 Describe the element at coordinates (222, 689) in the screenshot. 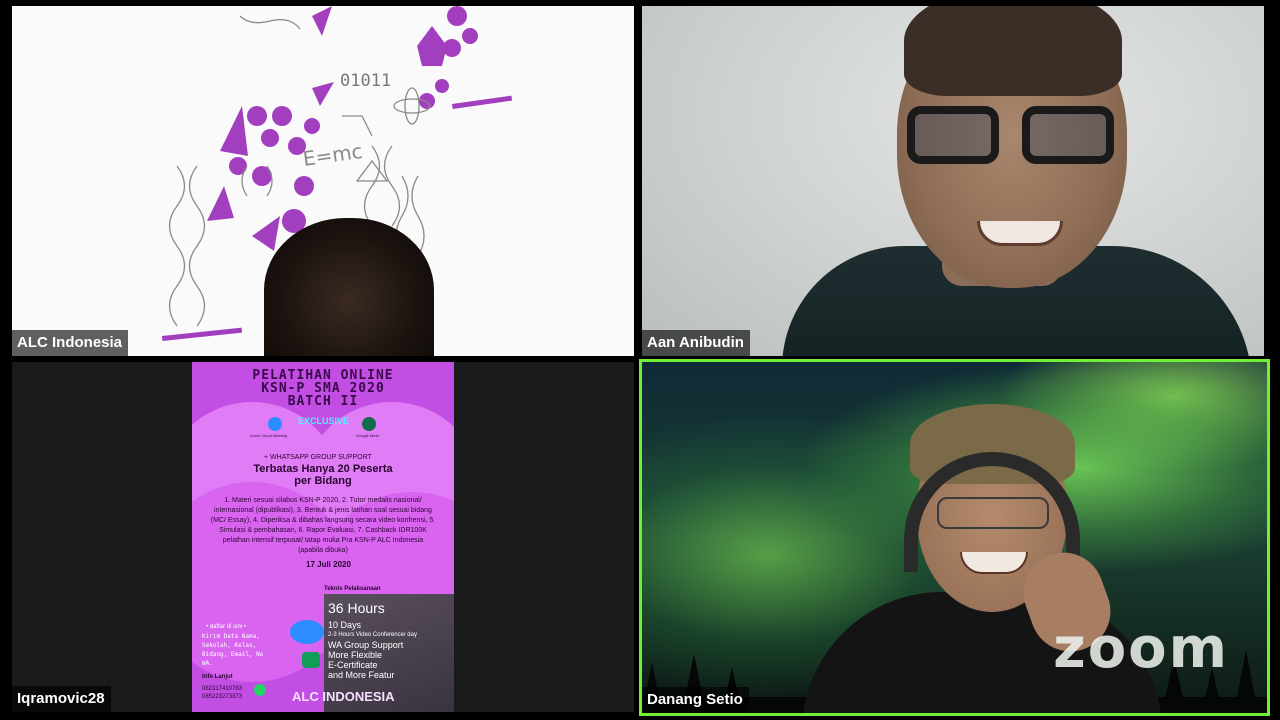

I see `phone-number: 082317410783` at that location.